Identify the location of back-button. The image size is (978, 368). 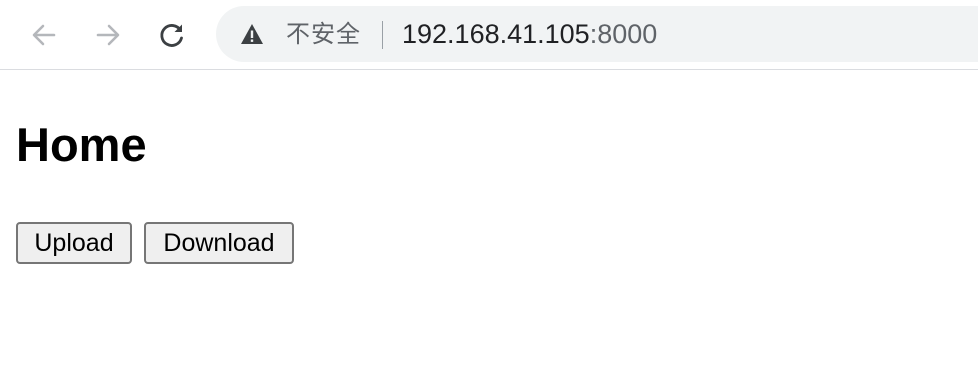
(44, 35).